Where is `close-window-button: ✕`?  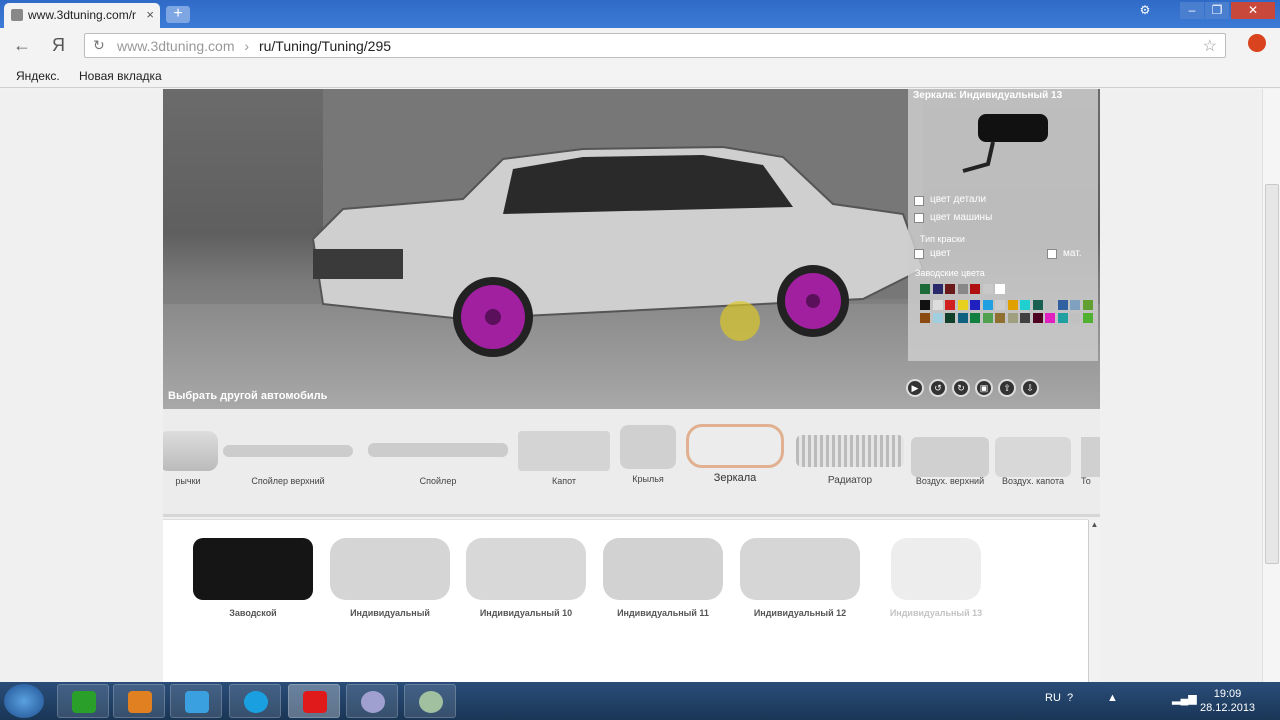 close-window-button: ✕ is located at coordinates (1253, 10).